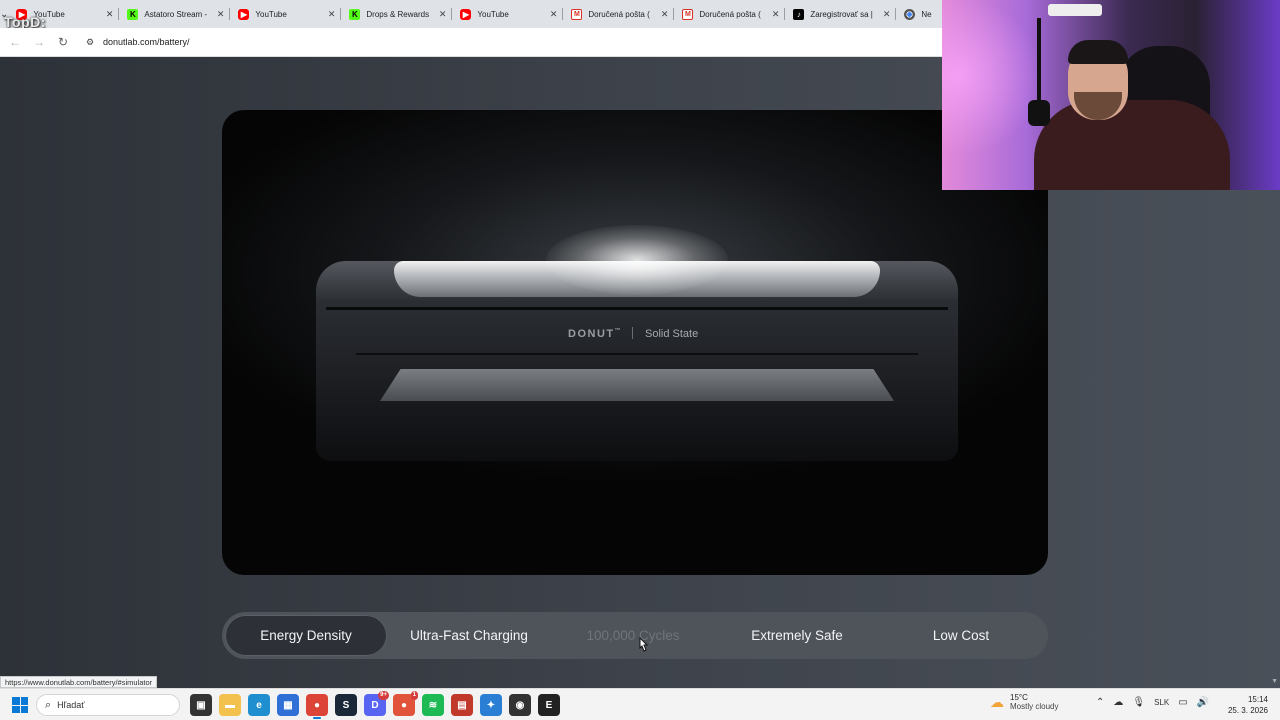  Describe the element at coordinates (520, 705) in the screenshot. I see `obs-icon: ◉` at that location.